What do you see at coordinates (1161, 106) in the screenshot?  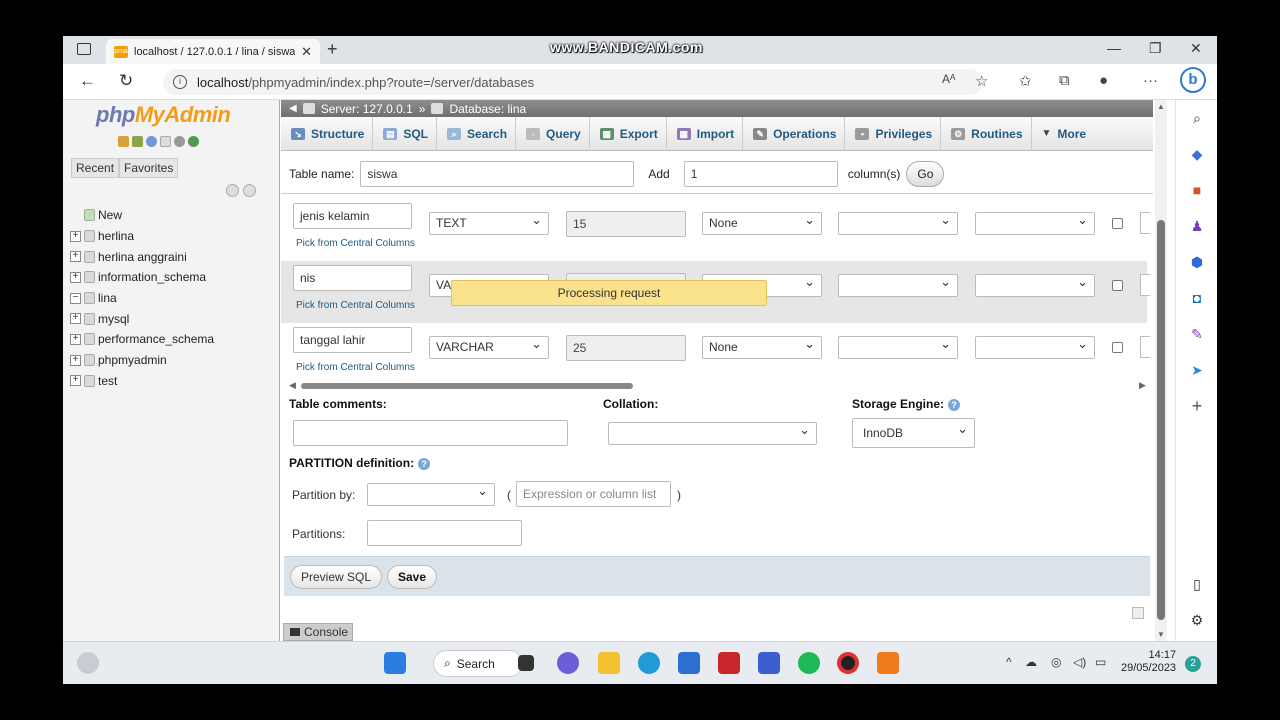 I see `scroll-up-icon: ▲` at bounding box center [1161, 106].